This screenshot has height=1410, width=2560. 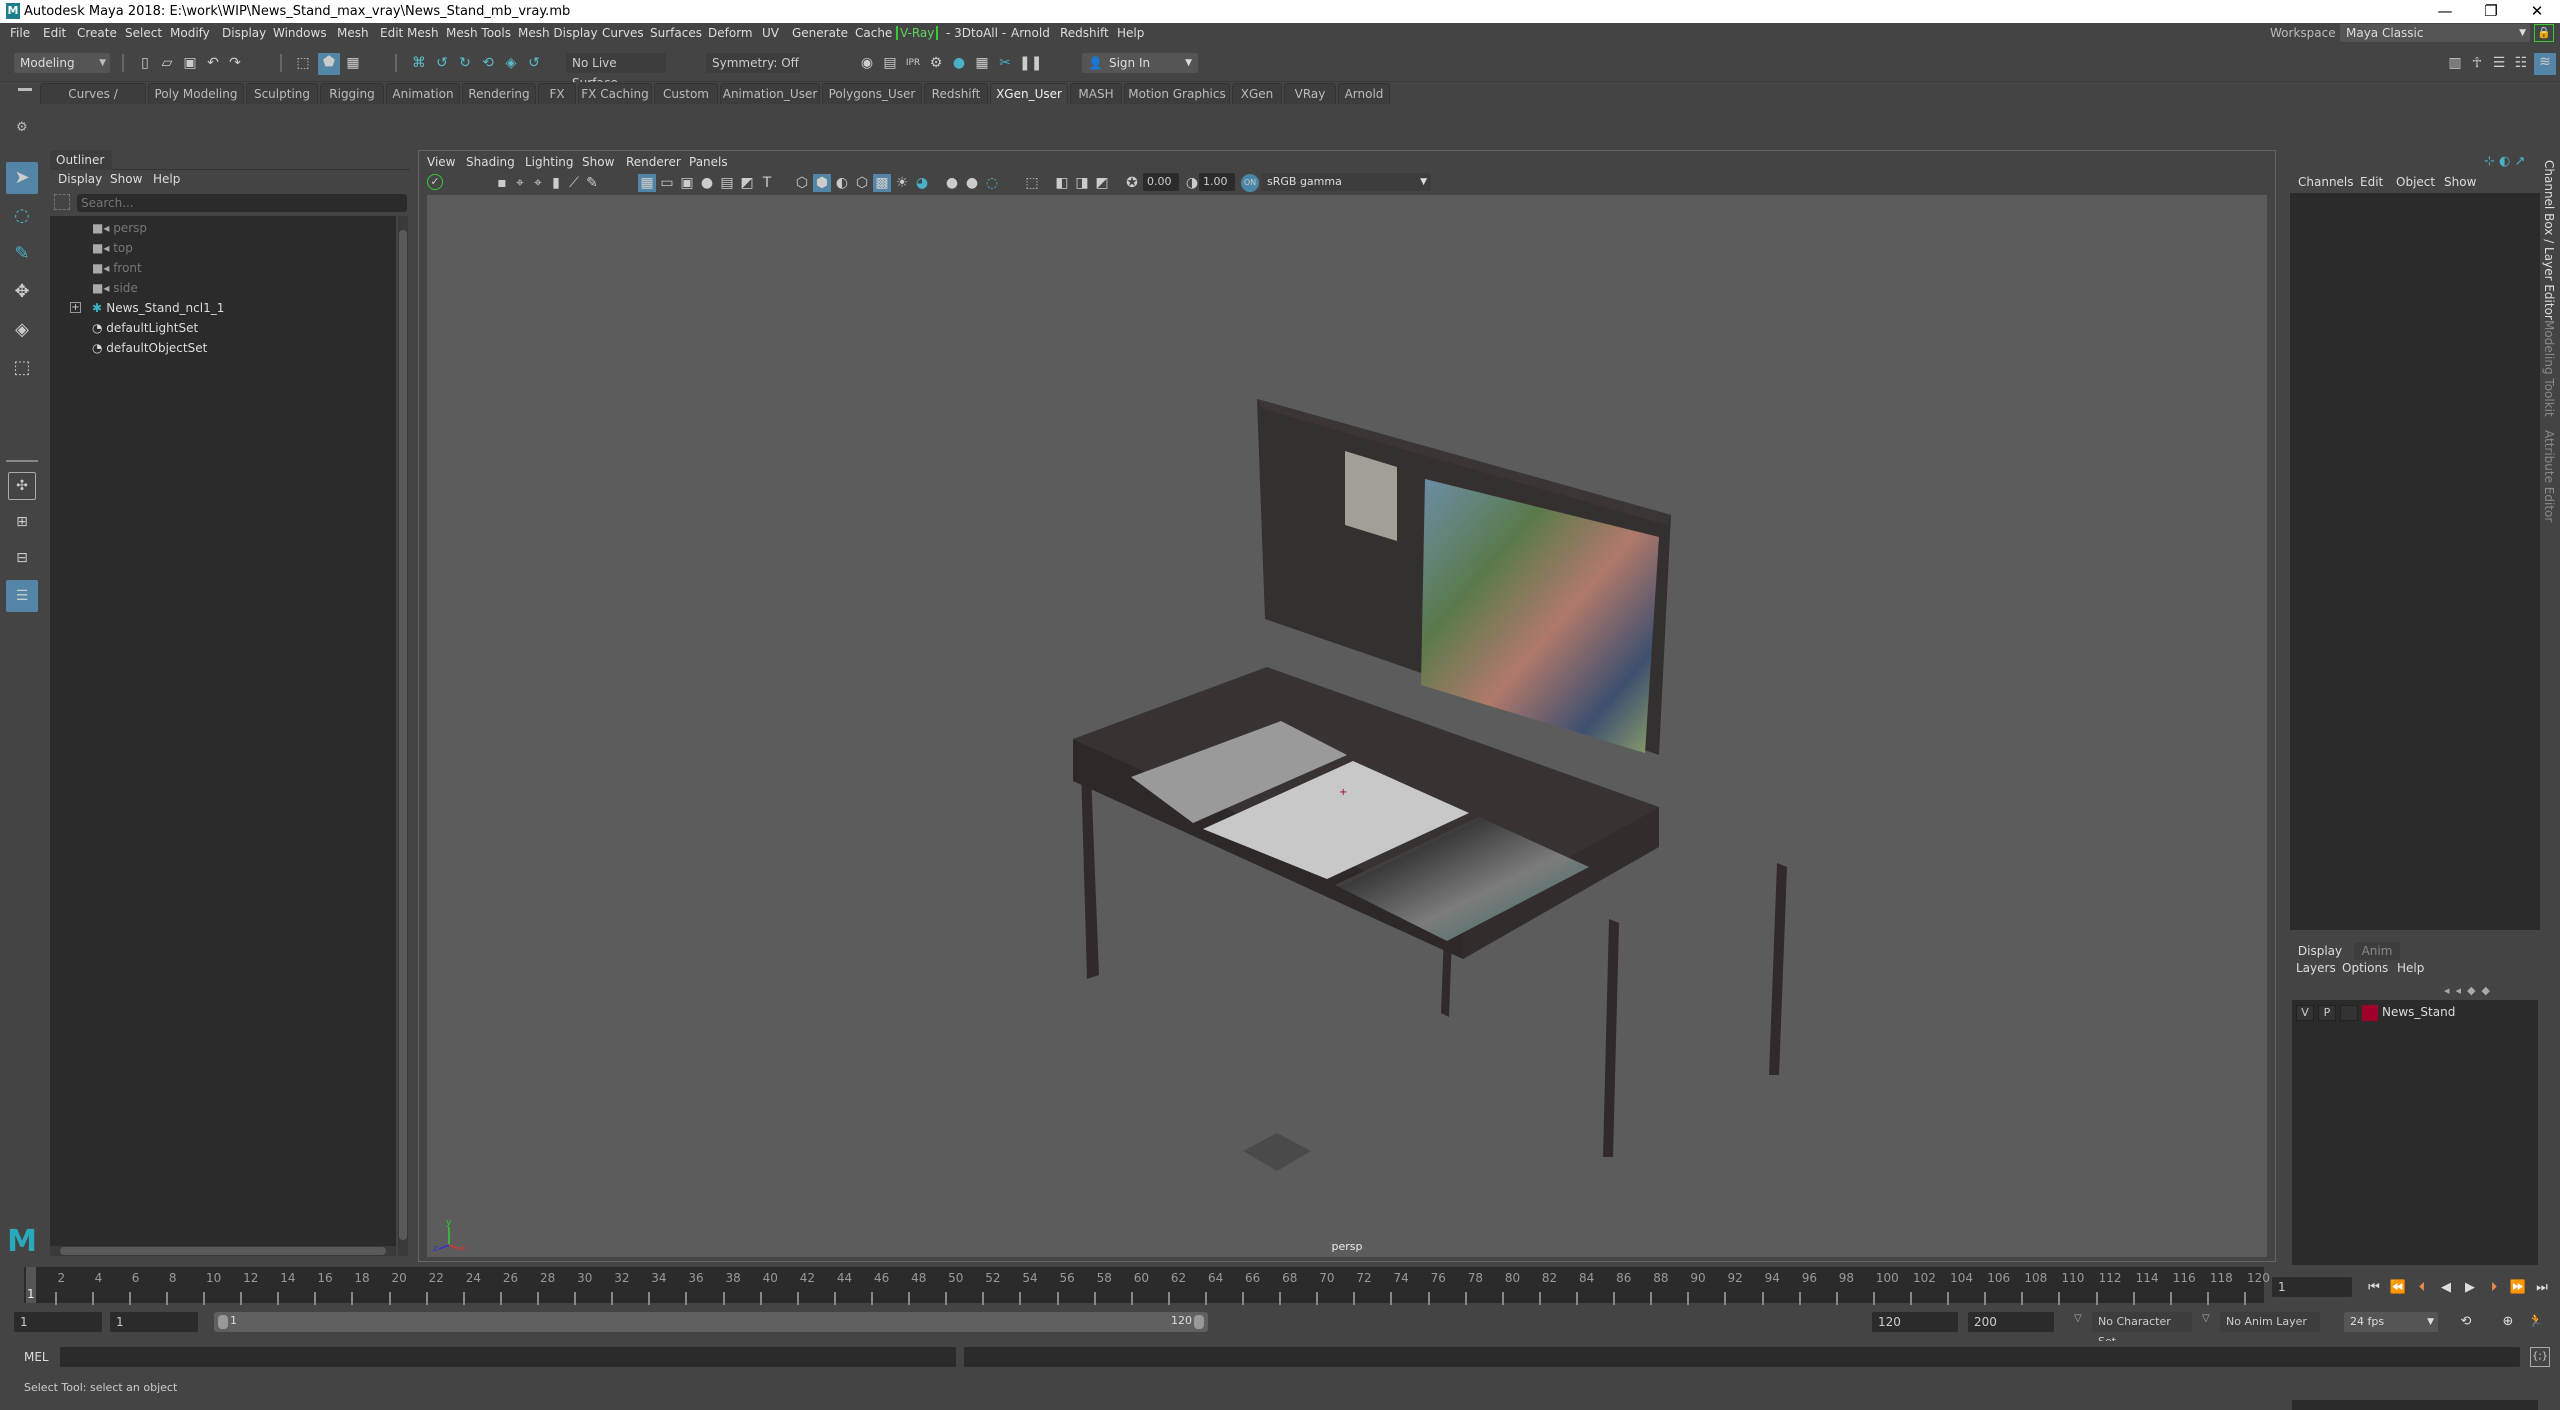 What do you see at coordinates (508, 1357) in the screenshot?
I see `command-input` at bounding box center [508, 1357].